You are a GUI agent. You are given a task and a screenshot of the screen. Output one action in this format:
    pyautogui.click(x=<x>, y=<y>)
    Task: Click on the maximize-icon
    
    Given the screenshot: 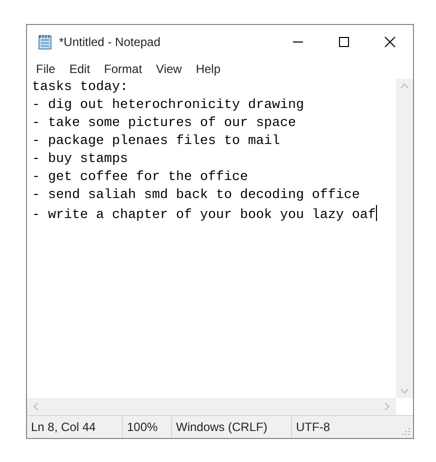 What is the action you would take?
    pyautogui.click(x=344, y=42)
    